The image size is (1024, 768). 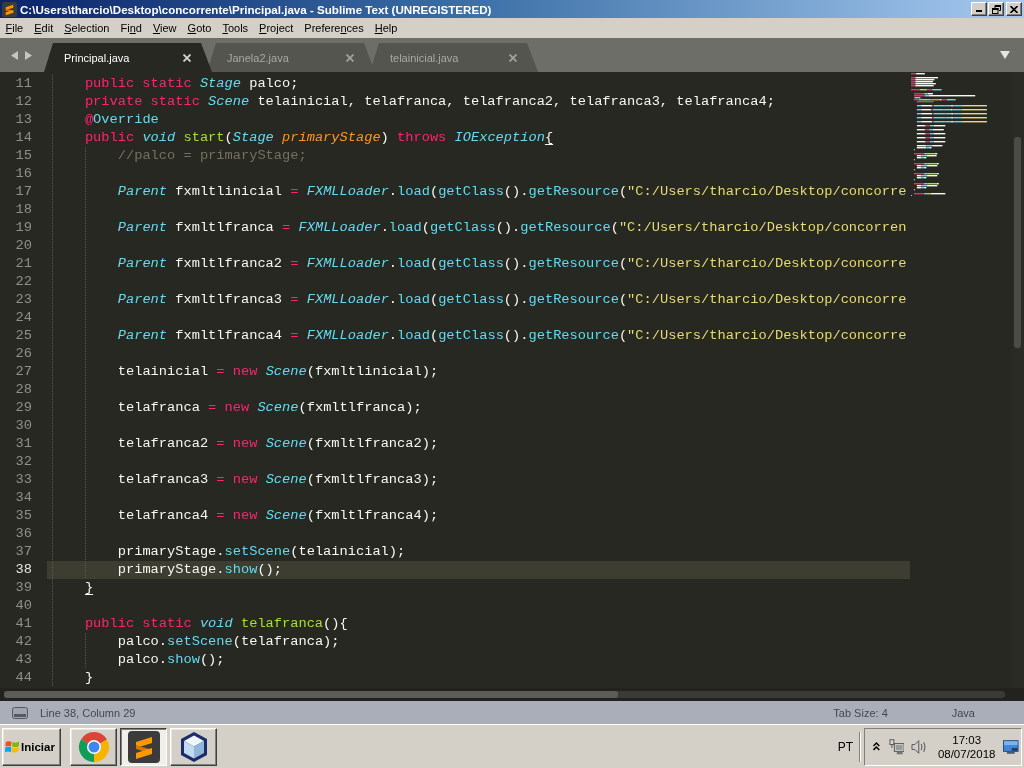 What do you see at coordinates (23, 569) in the screenshot?
I see `line-number: 38` at bounding box center [23, 569].